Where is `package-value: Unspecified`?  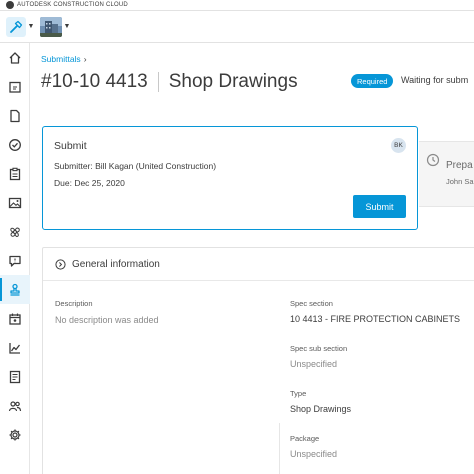
package-value: Unspecified is located at coordinates (314, 454).